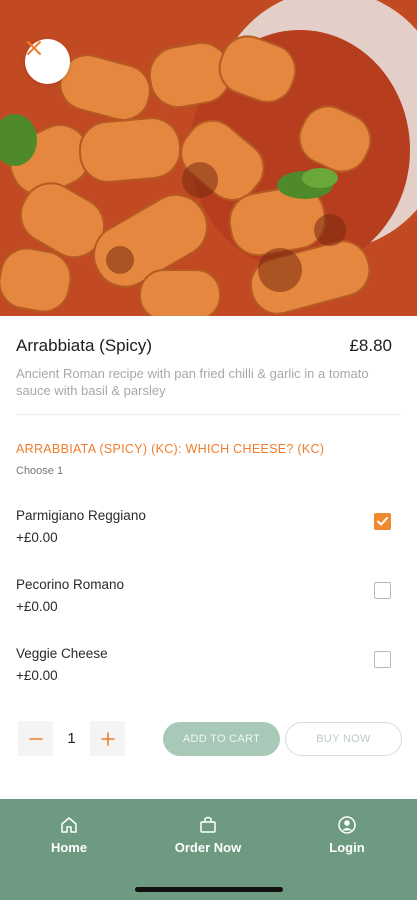 The image size is (417, 900). What do you see at coordinates (62, 653) in the screenshot?
I see `option-name: Veggie Cheese` at bounding box center [62, 653].